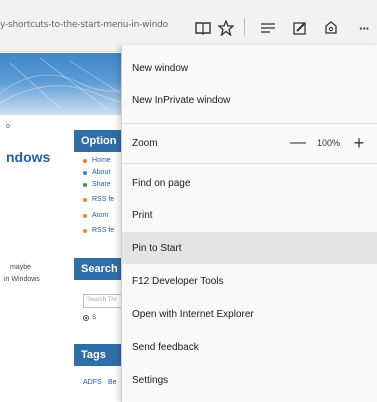 The width and height of the screenshot is (377, 402). I want to click on menu-item-send-feedback: Send feedback, so click(249, 347).